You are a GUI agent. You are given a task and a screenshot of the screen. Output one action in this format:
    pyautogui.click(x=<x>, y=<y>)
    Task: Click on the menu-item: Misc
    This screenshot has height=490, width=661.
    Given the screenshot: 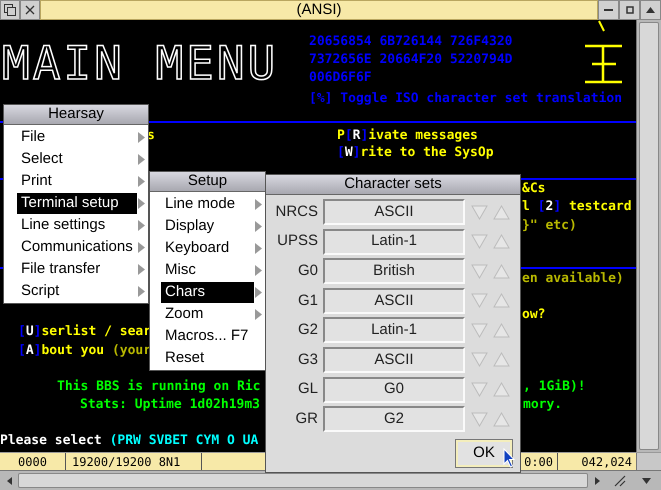 What is the action you would take?
    pyautogui.click(x=207, y=270)
    